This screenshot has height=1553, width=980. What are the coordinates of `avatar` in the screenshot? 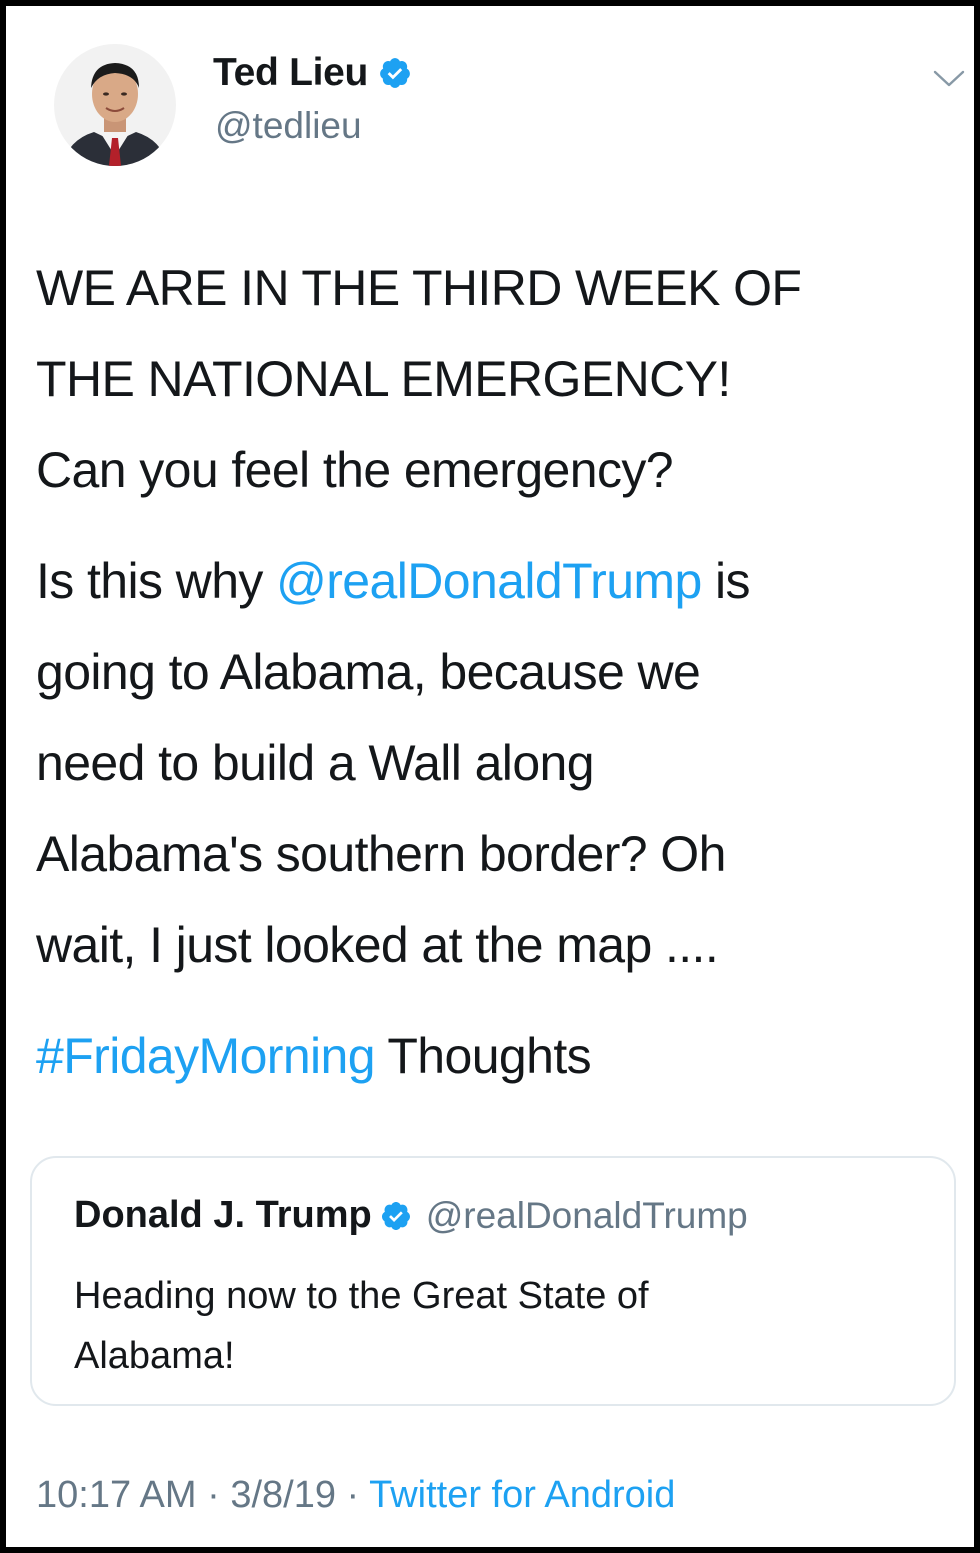 It's located at (115, 105).